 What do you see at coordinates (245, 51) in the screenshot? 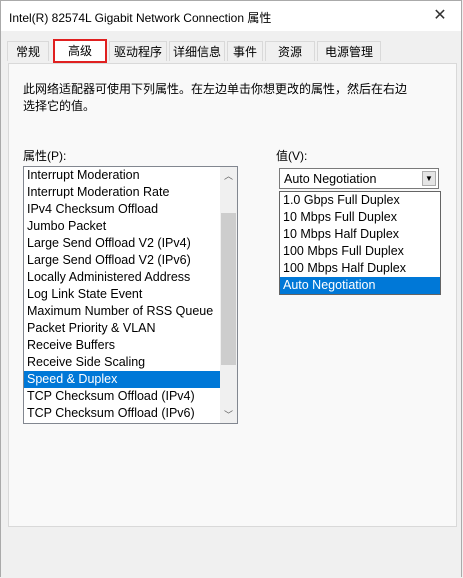
I see `tab-events: 事件` at bounding box center [245, 51].